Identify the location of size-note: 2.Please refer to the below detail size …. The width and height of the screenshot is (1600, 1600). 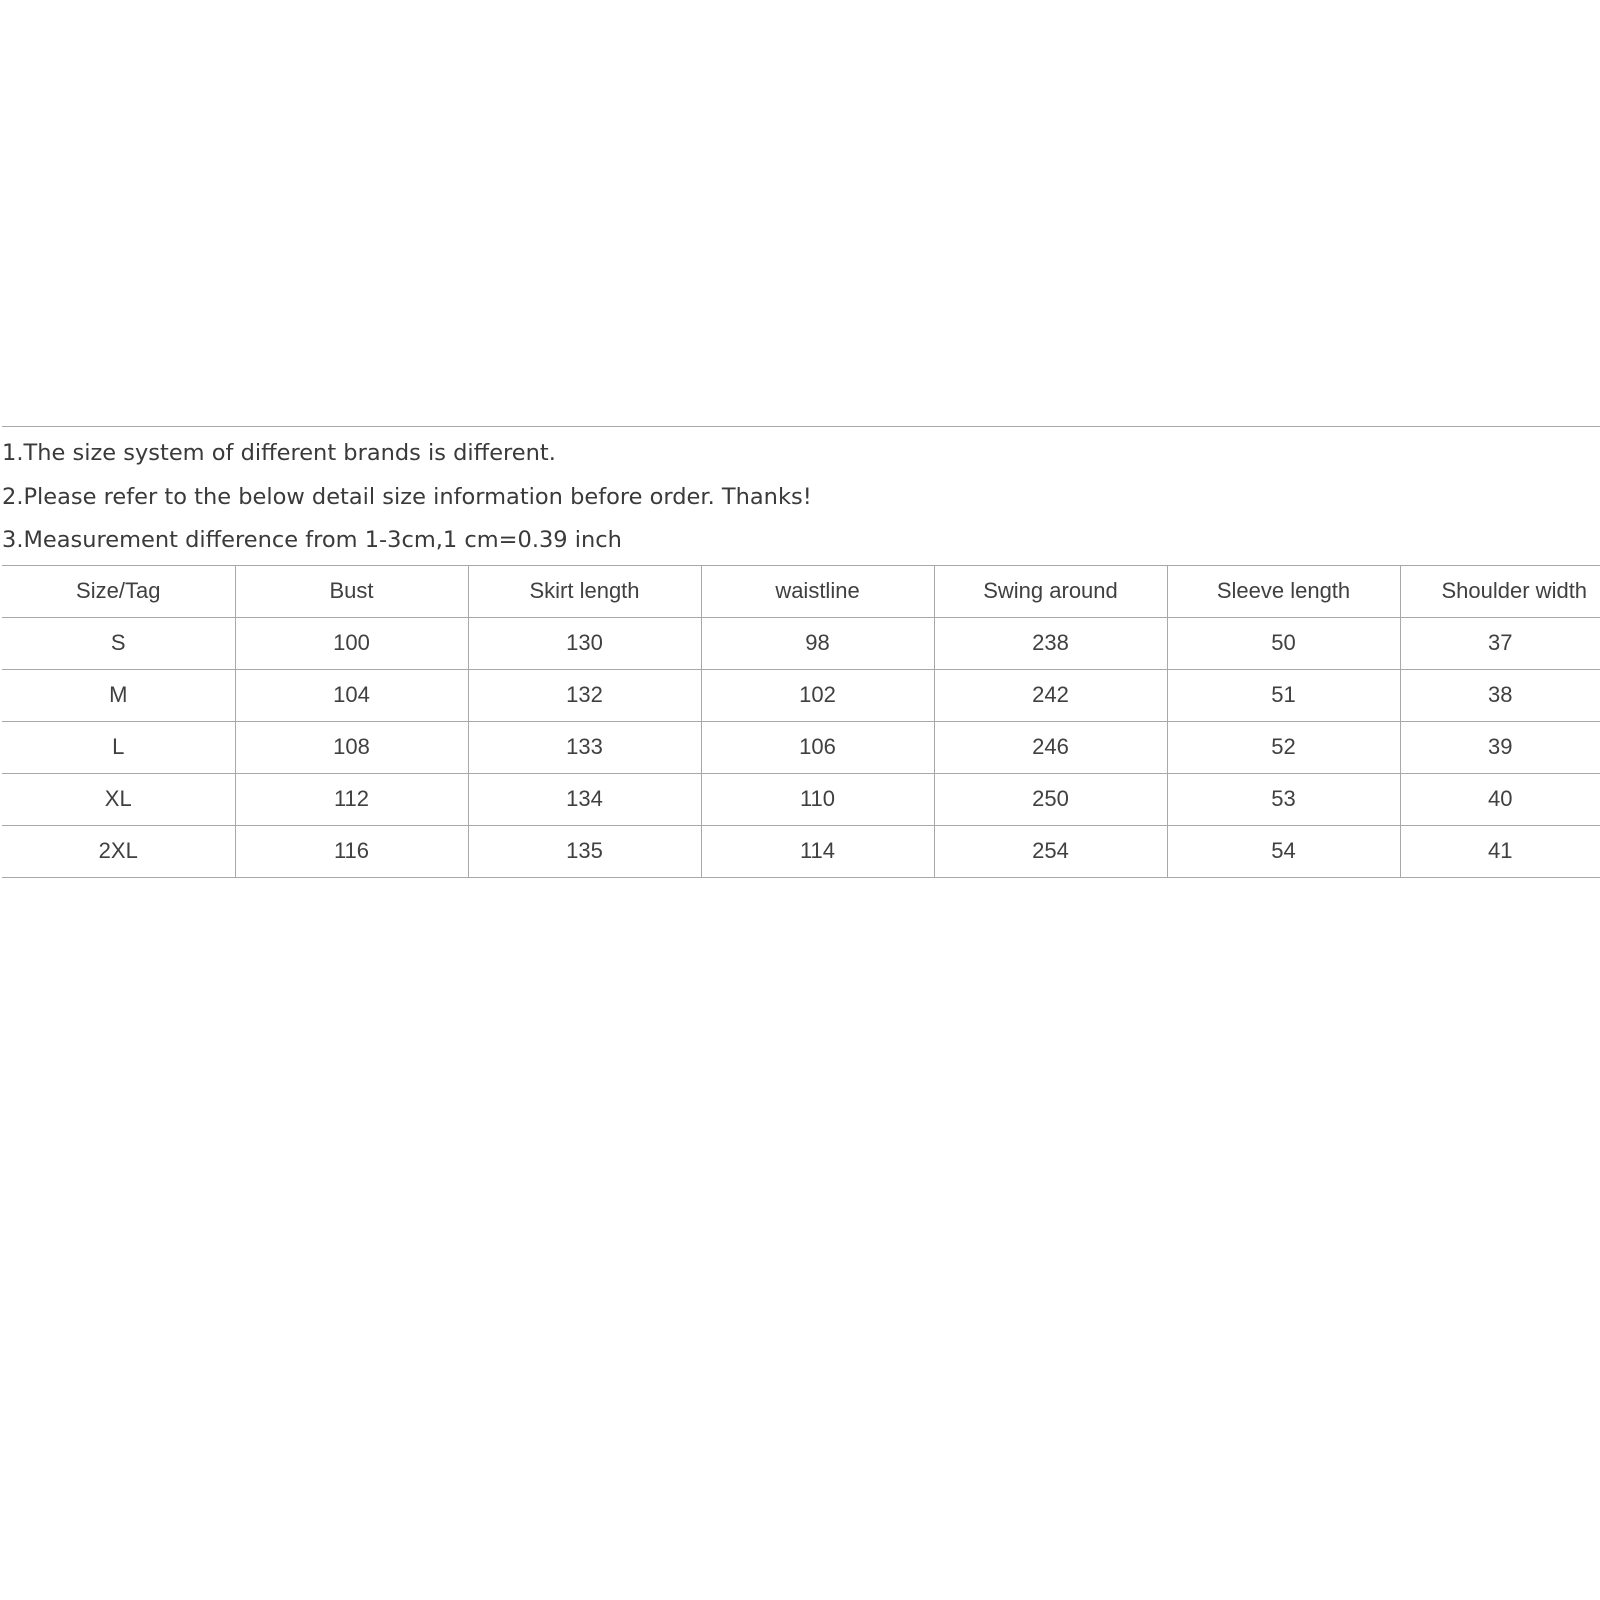
(407, 496).